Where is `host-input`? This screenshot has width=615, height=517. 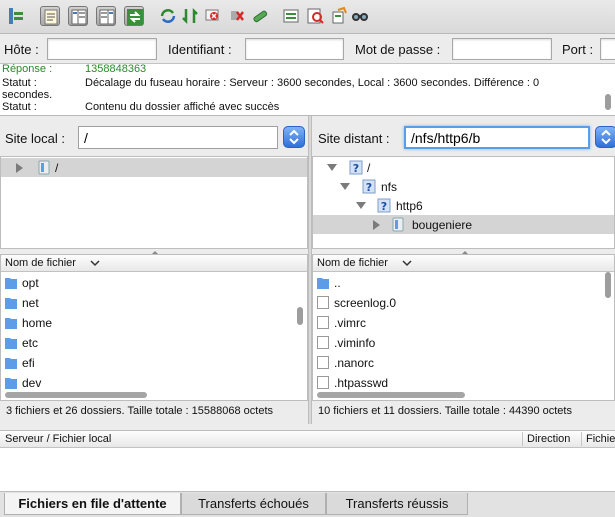 host-input is located at coordinates (102, 49).